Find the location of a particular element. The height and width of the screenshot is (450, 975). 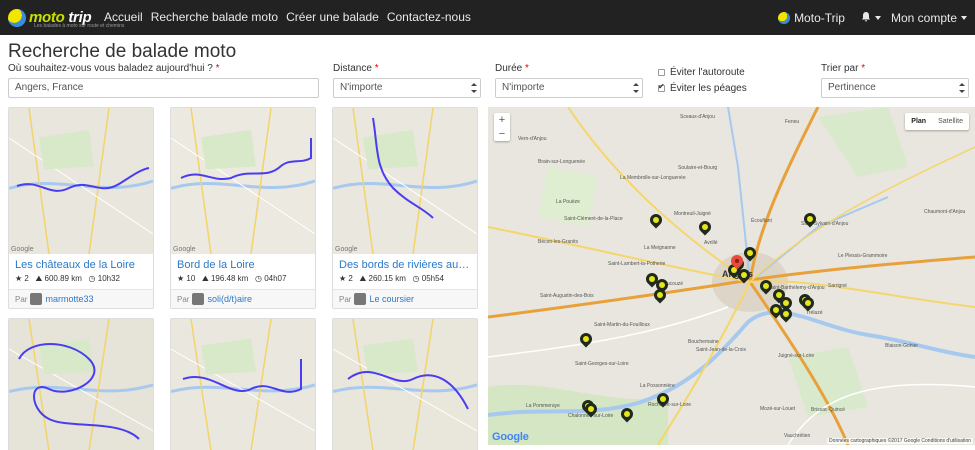

where-input: Angers, France is located at coordinates (163, 88).